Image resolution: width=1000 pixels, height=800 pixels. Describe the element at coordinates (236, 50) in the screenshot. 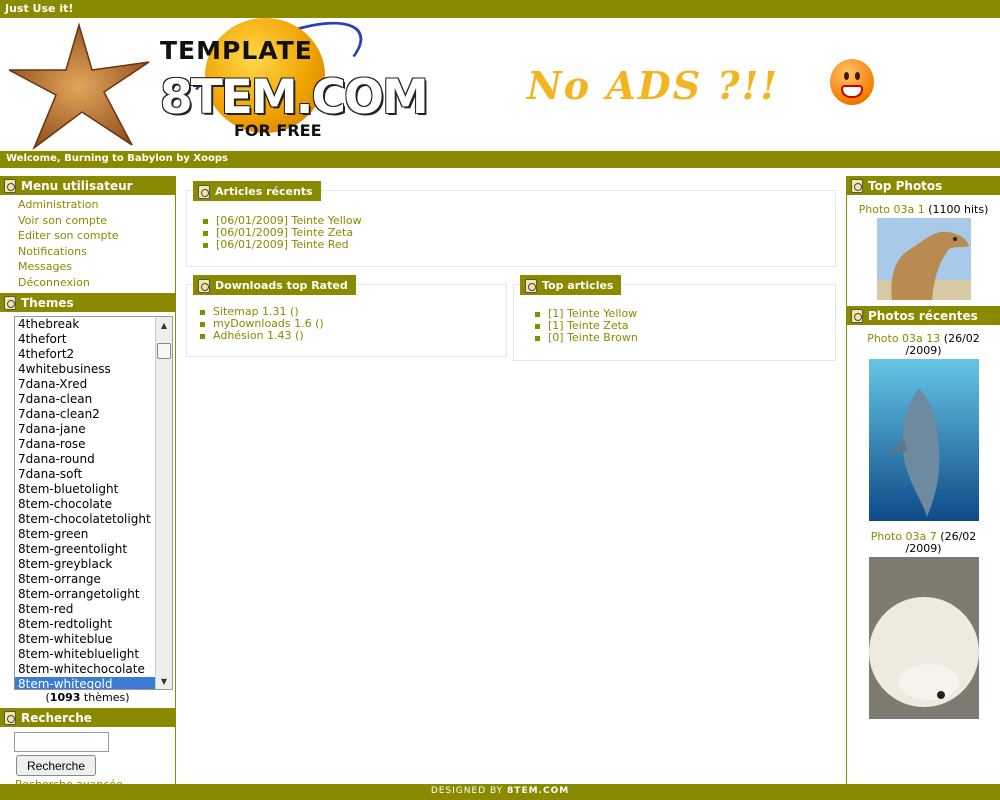

I see `logo-template-text: TEMPLATE` at that location.